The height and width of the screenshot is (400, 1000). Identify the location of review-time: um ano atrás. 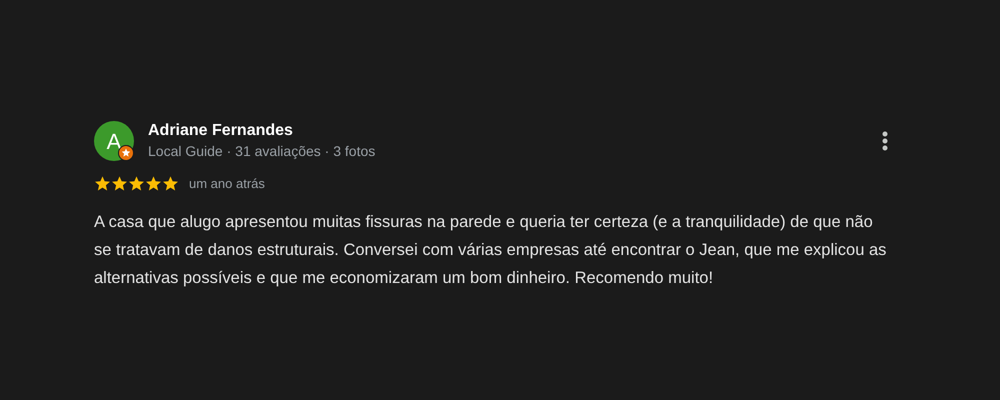
(227, 184).